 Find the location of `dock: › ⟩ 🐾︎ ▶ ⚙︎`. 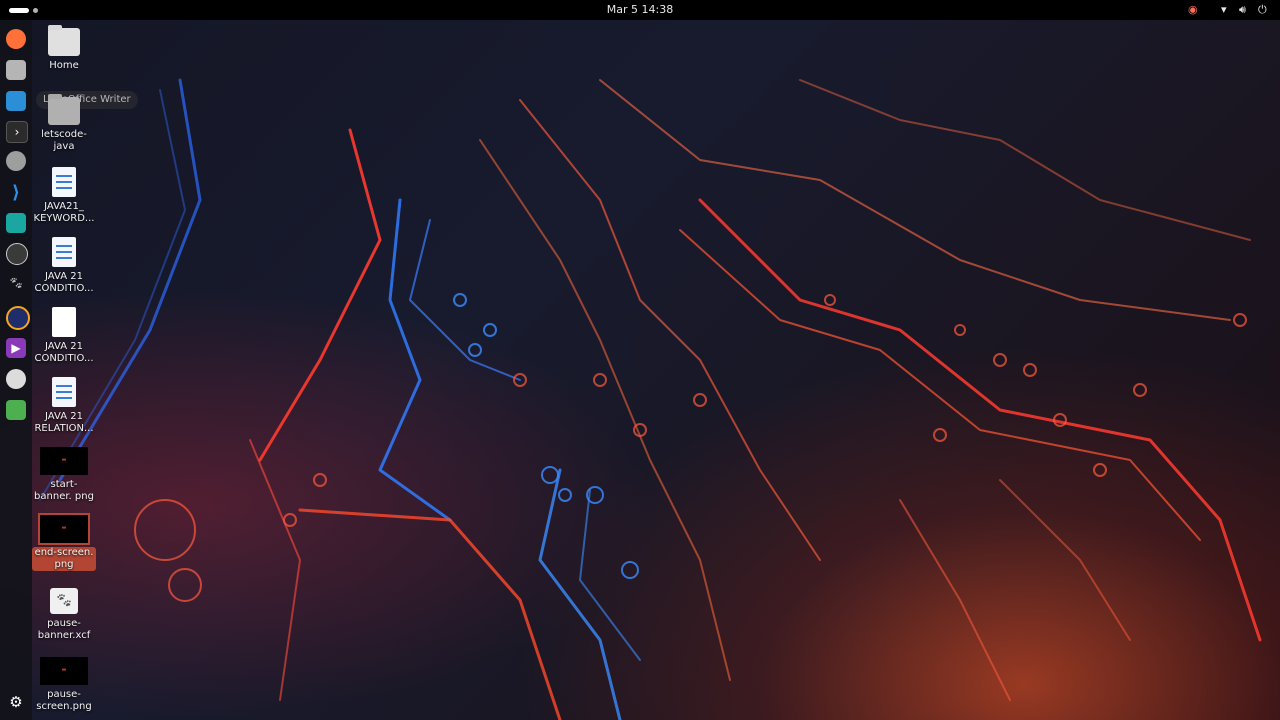

dock: › ⟩ 🐾︎ ▶ ⚙︎ is located at coordinates (16, 370).